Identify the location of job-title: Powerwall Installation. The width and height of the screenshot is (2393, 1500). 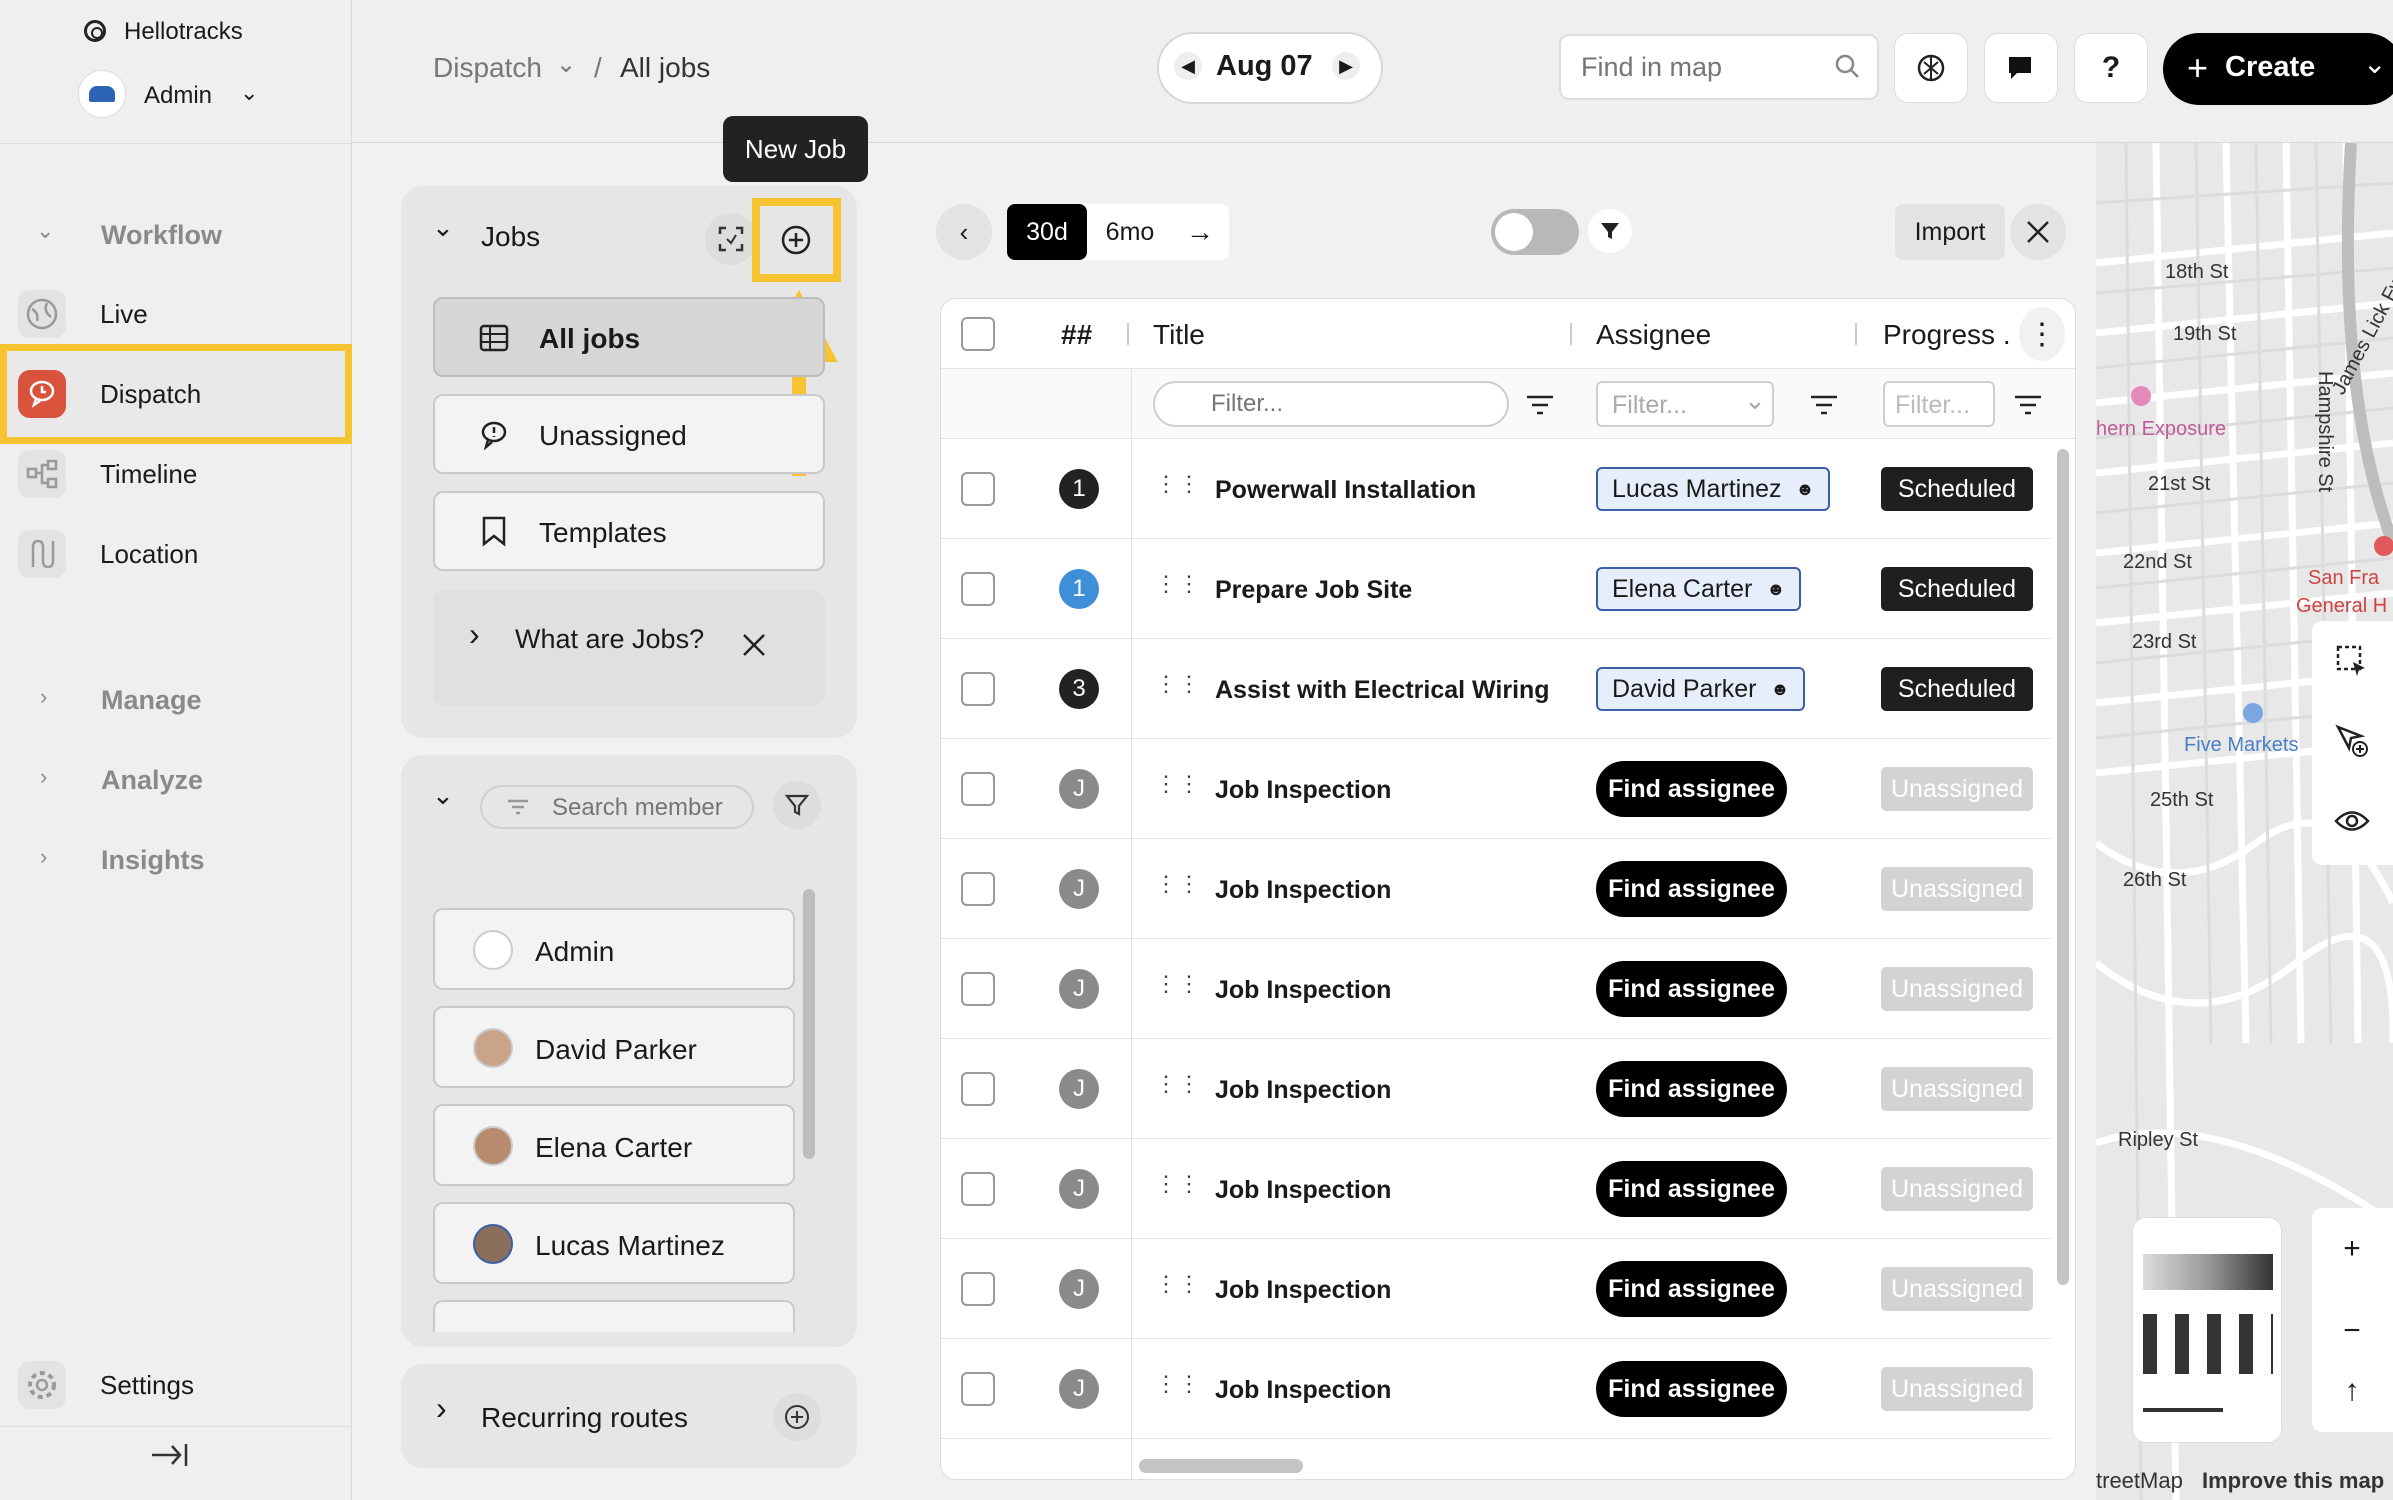
(1345, 490).